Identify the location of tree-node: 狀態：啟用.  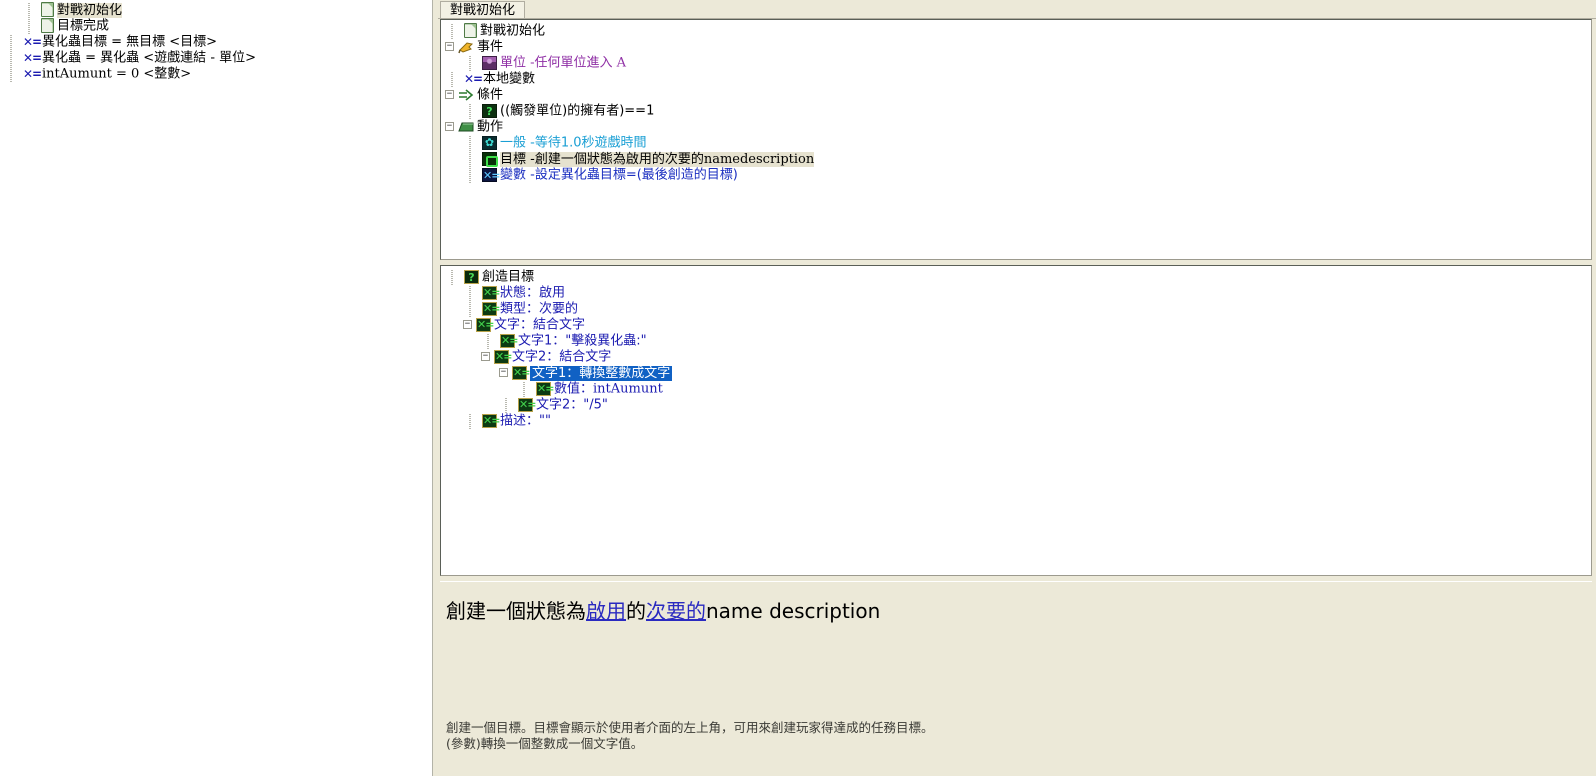
(1018, 293).